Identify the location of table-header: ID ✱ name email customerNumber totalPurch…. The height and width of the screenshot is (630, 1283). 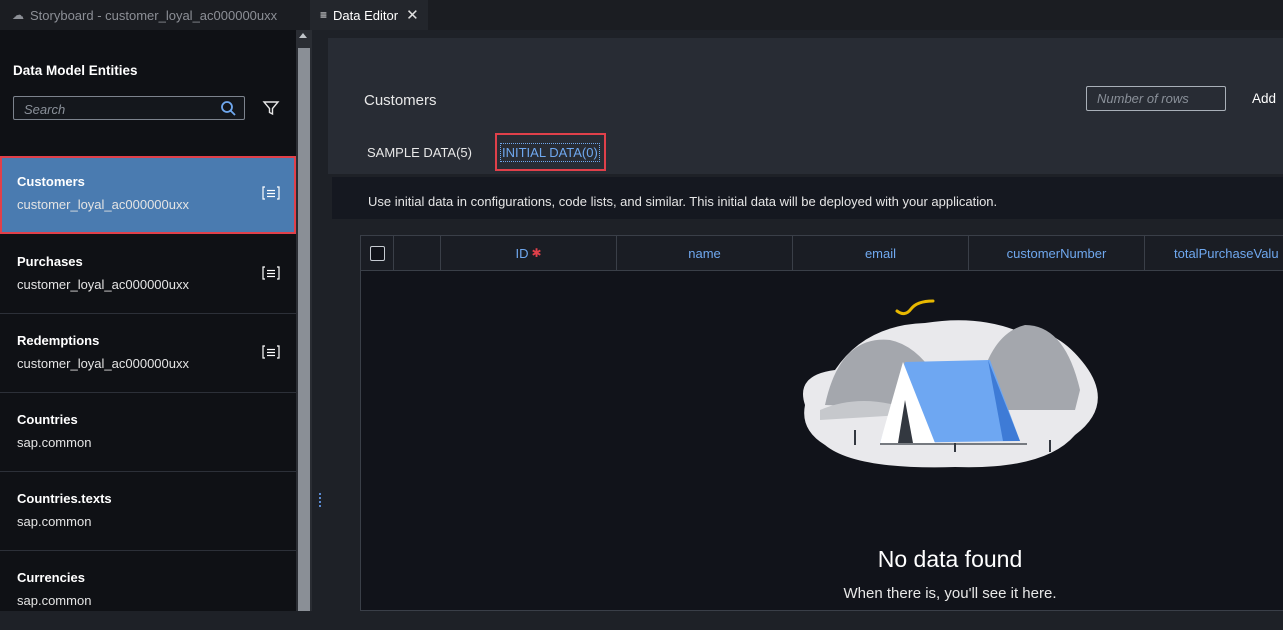
(822, 253).